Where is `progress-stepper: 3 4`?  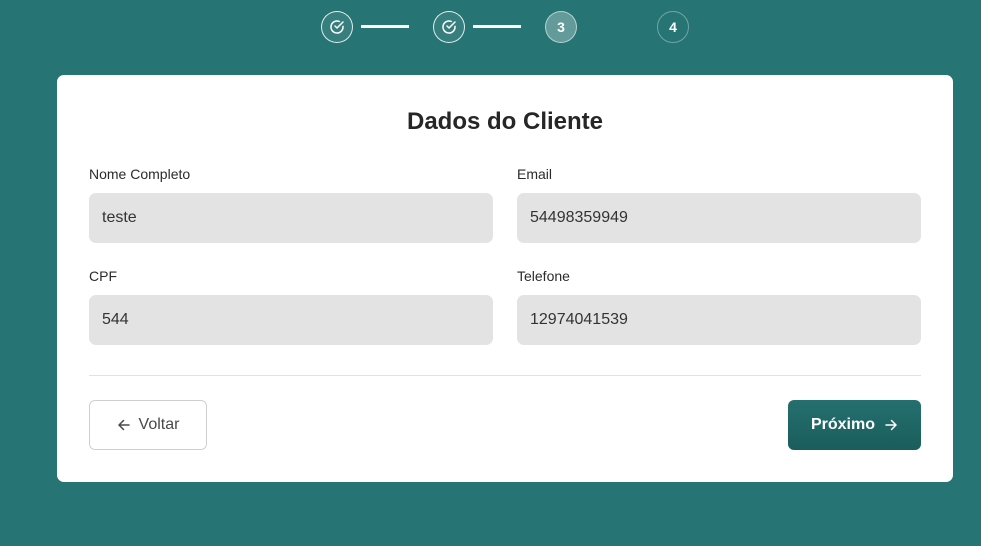
progress-stepper: 3 4 is located at coordinates (505, 27).